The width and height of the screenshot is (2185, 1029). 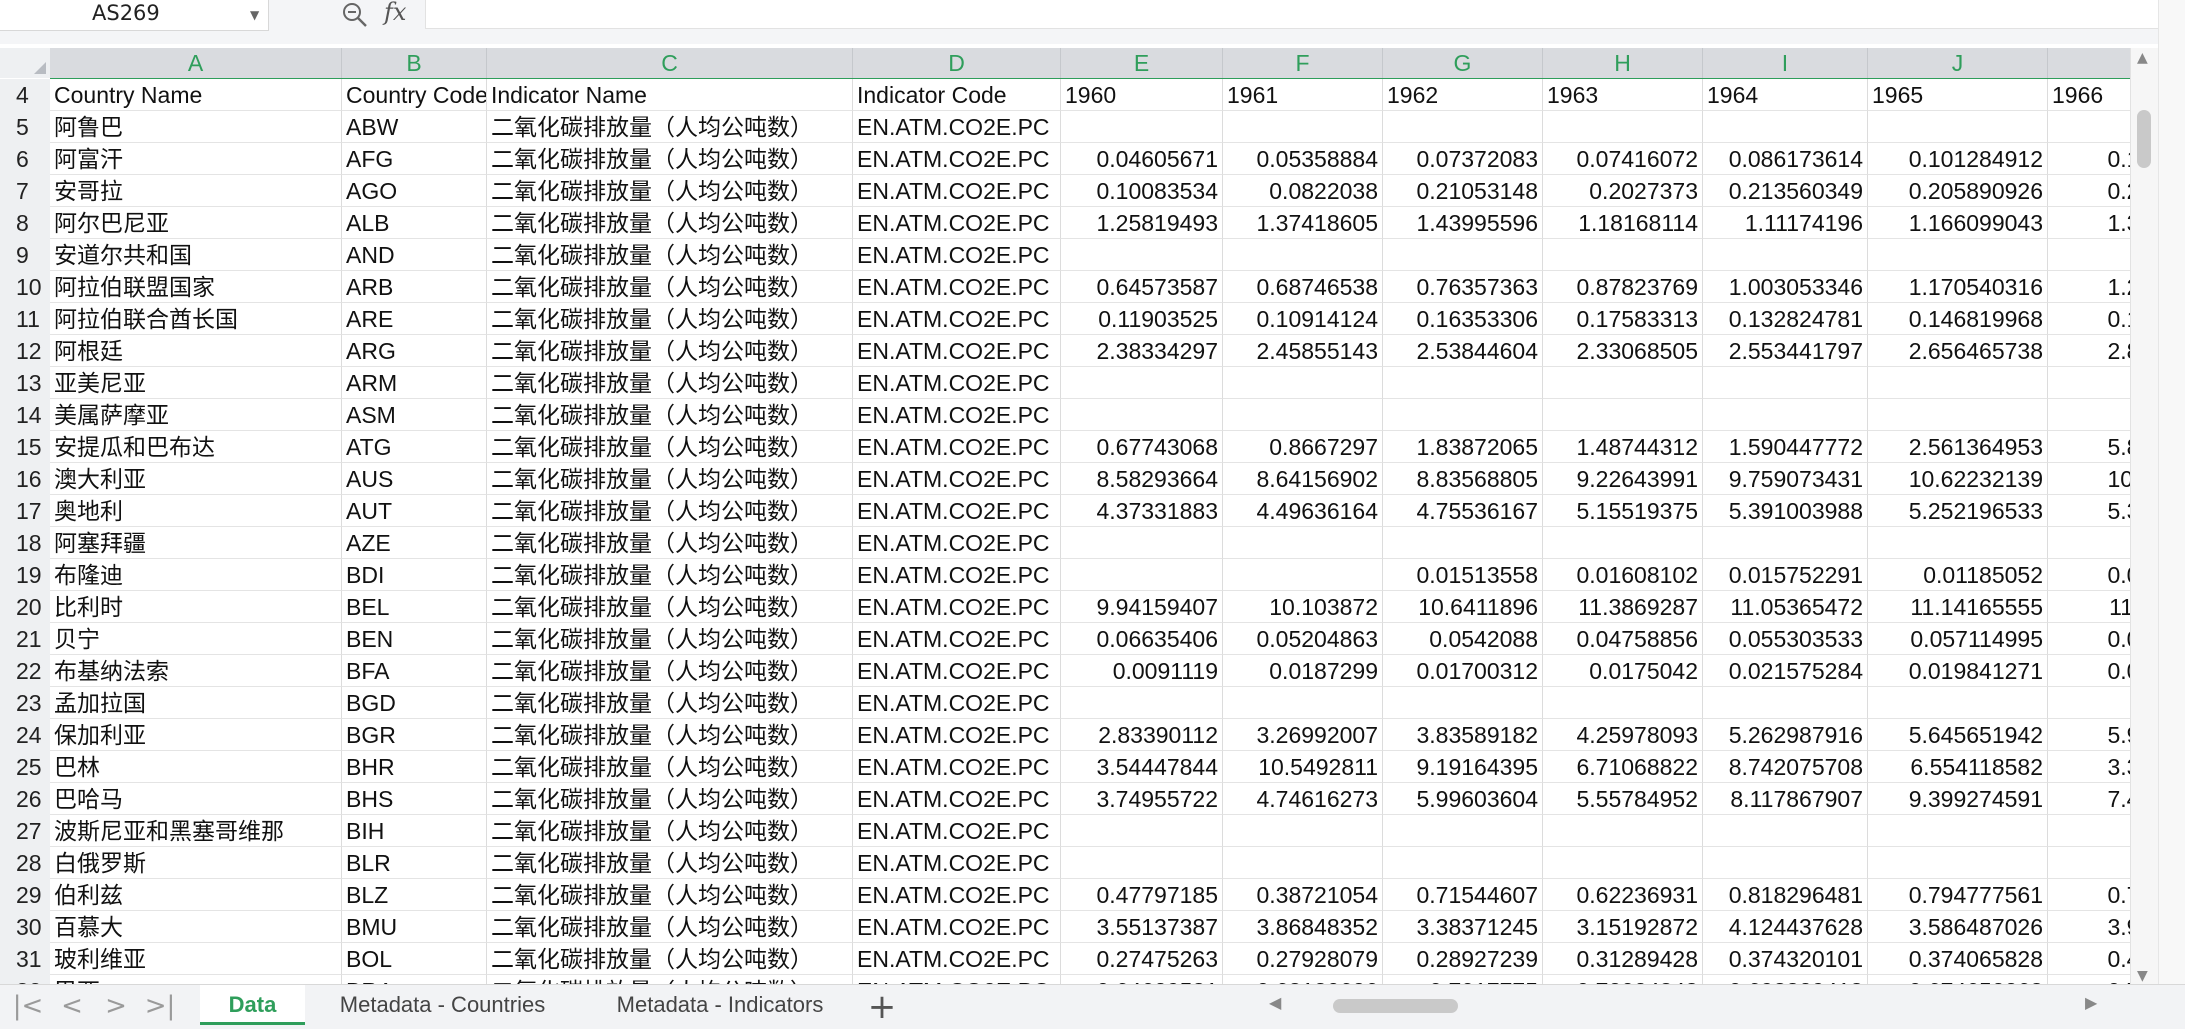 I want to click on table-cell: 0.160, so click(x=2089, y=319).